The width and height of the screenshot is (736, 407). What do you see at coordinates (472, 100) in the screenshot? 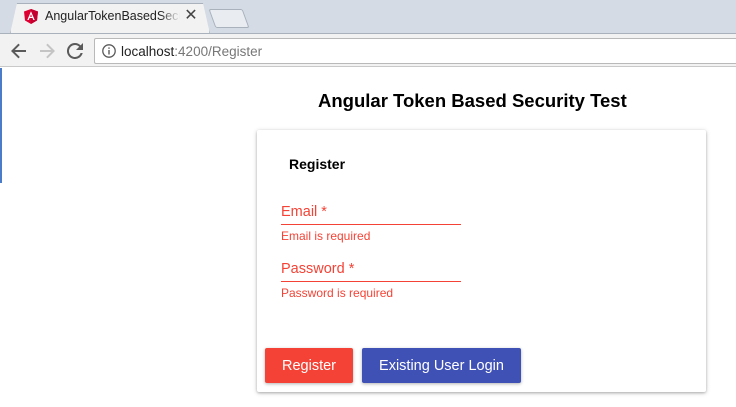
I see `page-title: Angular Token Based Security Test` at bounding box center [472, 100].